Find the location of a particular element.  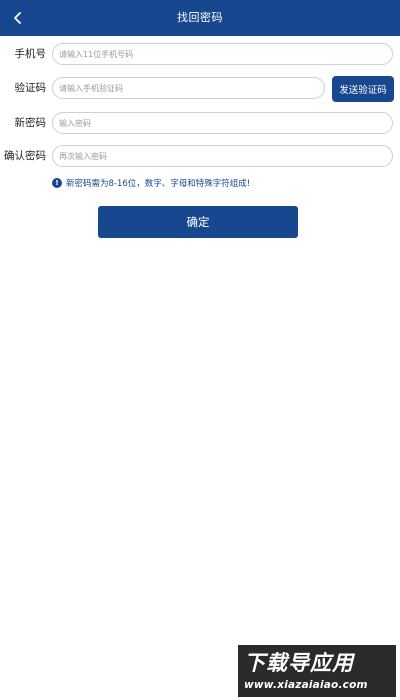

password-hint: ! 新密码需为8-16位，数字、字母和特殊字符组成! is located at coordinates (151, 183).